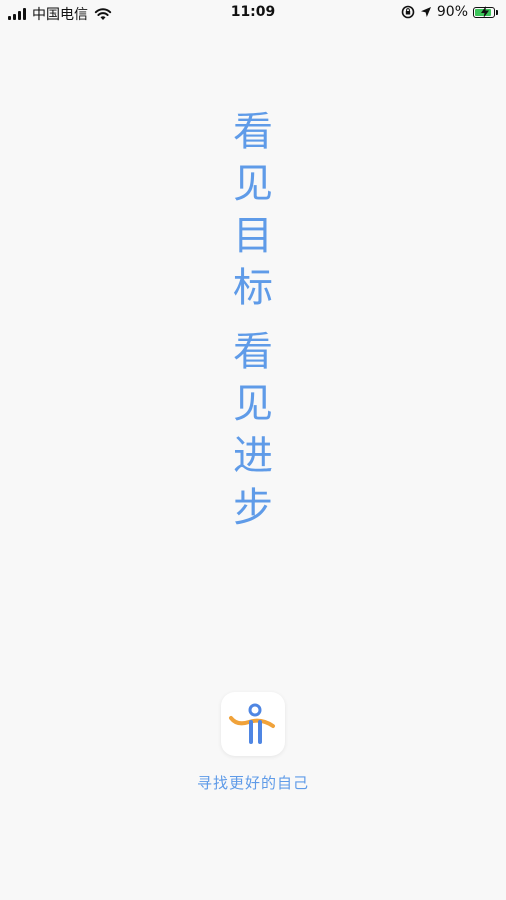 Image resolution: width=506 pixels, height=900 pixels. What do you see at coordinates (253, 508) in the screenshot?
I see `slogan-char: 步` at bounding box center [253, 508].